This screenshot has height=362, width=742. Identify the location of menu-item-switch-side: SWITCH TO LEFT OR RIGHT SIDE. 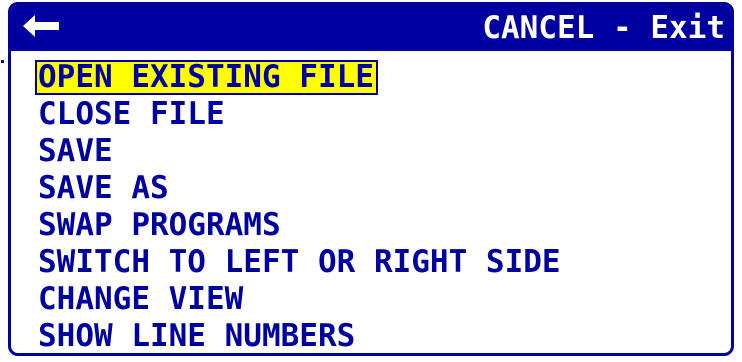
(379, 262).